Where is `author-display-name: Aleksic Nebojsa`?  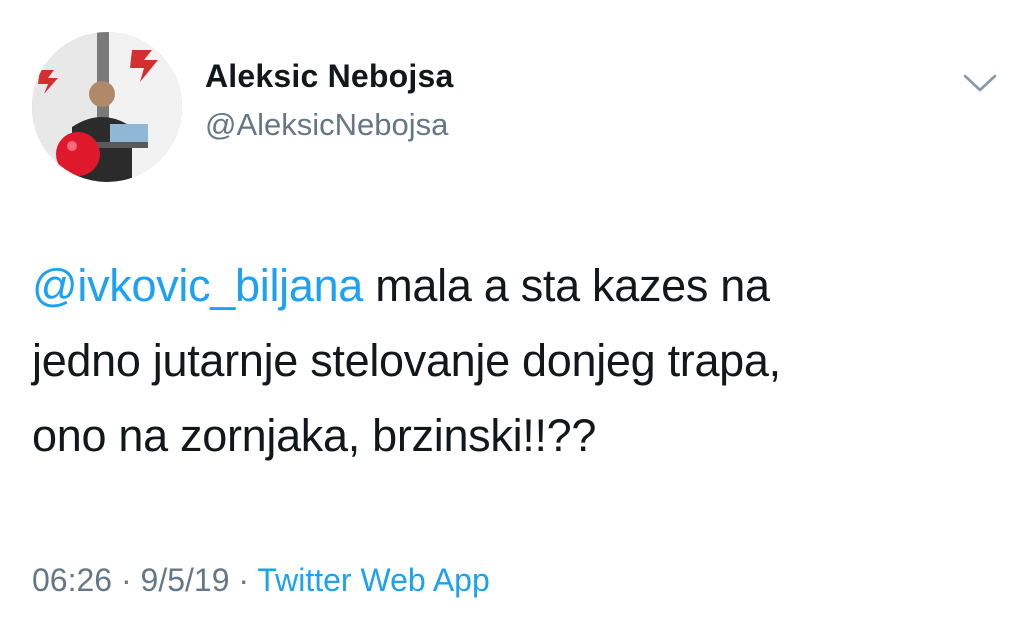 author-display-name: Aleksic Nebojsa is located at coordinates (329, 76).